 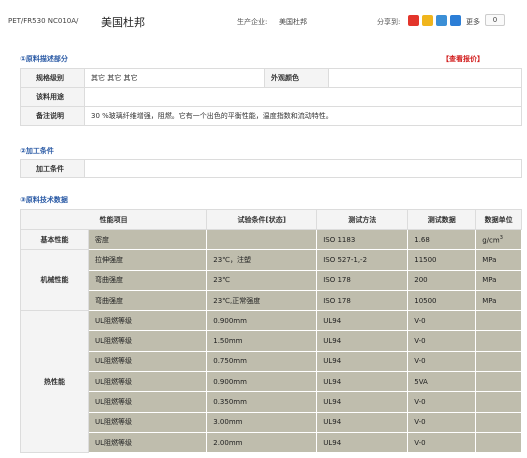 What do you see at coordinates (44, 59) in the screenshot?
I see `section-title-description: ①原料描述部分` at bounding box center [44, 59].